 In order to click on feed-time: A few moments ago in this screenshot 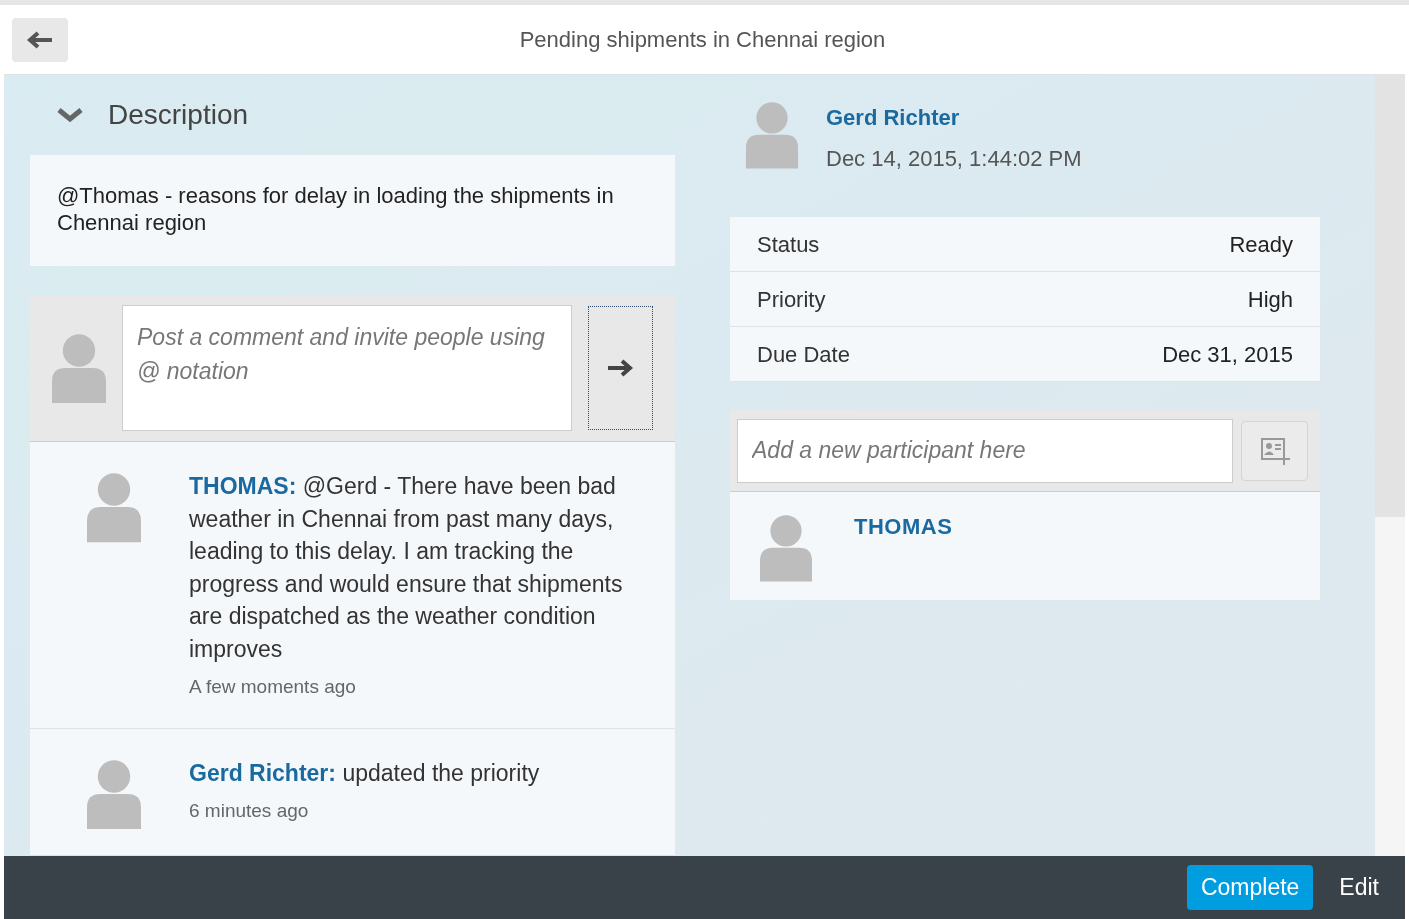, I will do `click(273, 687)`.